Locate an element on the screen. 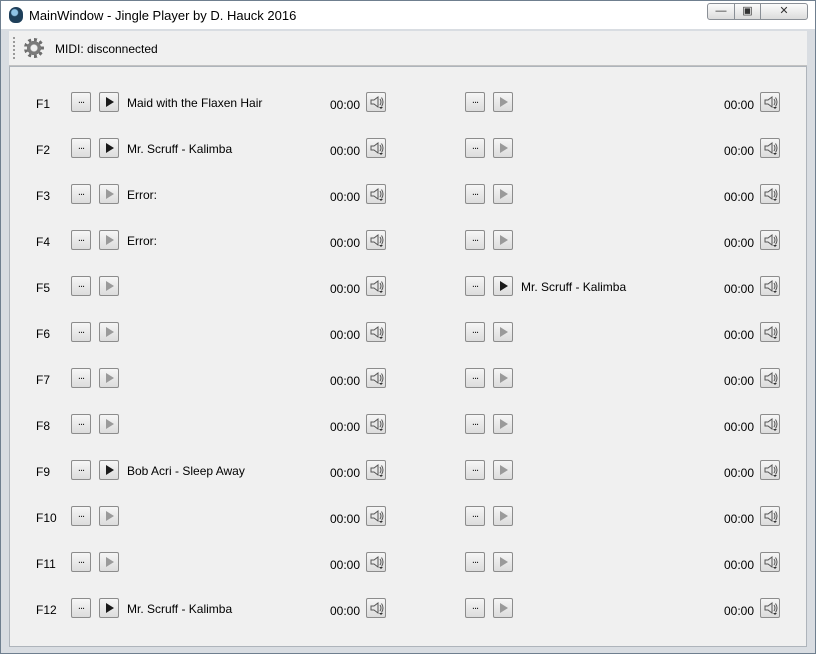 The width and height of the screenshot is (816, 654). jingle-row-f5: F5... 00:00... Mr. Scruff - Kalimba 00:00 is located at coordinates (408, 288).